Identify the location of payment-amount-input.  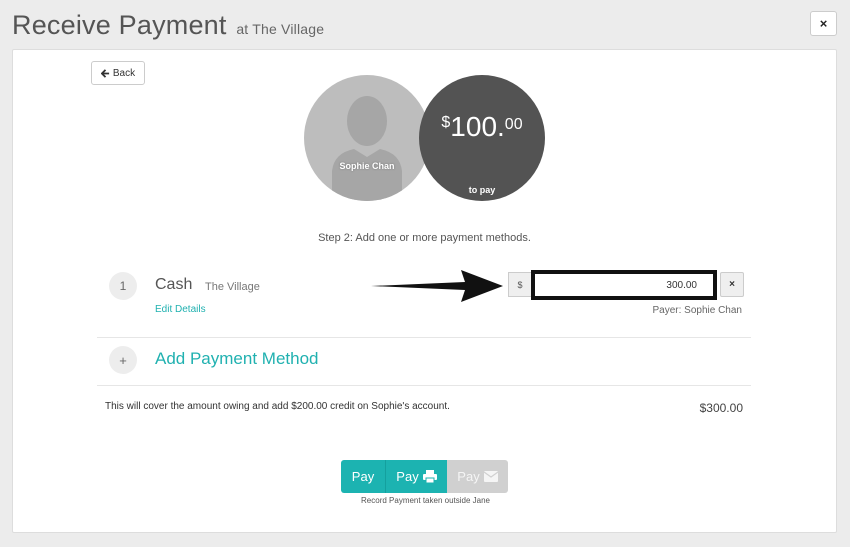
(624, 285).